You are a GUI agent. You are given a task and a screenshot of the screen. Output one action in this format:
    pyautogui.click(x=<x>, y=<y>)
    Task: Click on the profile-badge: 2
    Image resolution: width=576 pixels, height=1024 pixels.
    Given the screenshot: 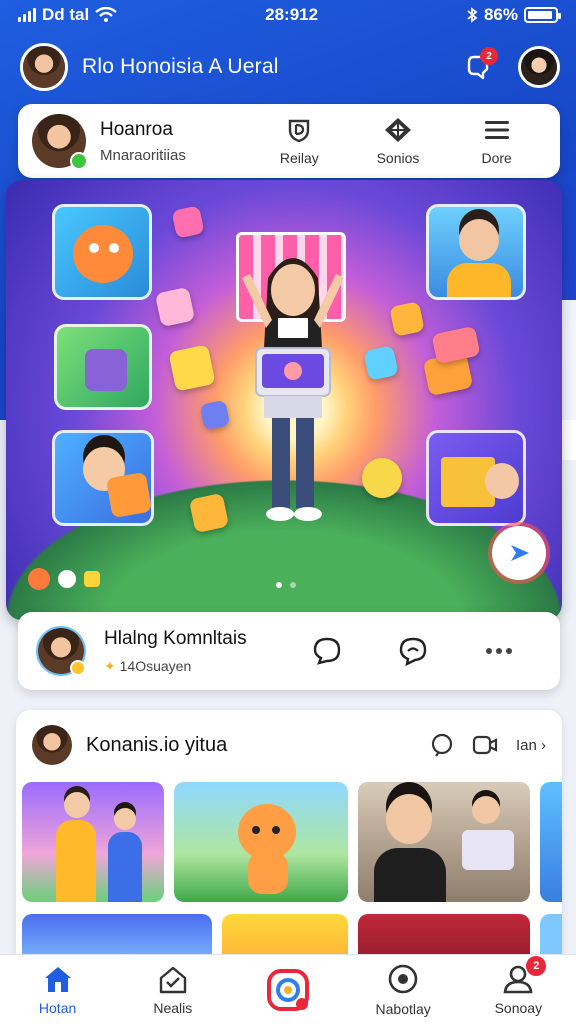 What is the action you would take?
    pyautogui.click(x=536, y=965)
    